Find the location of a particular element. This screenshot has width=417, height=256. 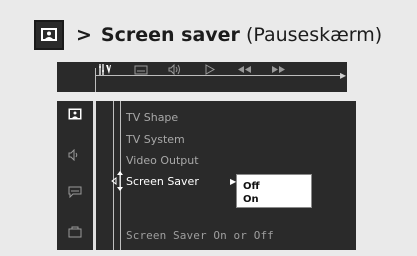

toolbar-arrow-icon: ▸ is located at coordinates (343, 75).